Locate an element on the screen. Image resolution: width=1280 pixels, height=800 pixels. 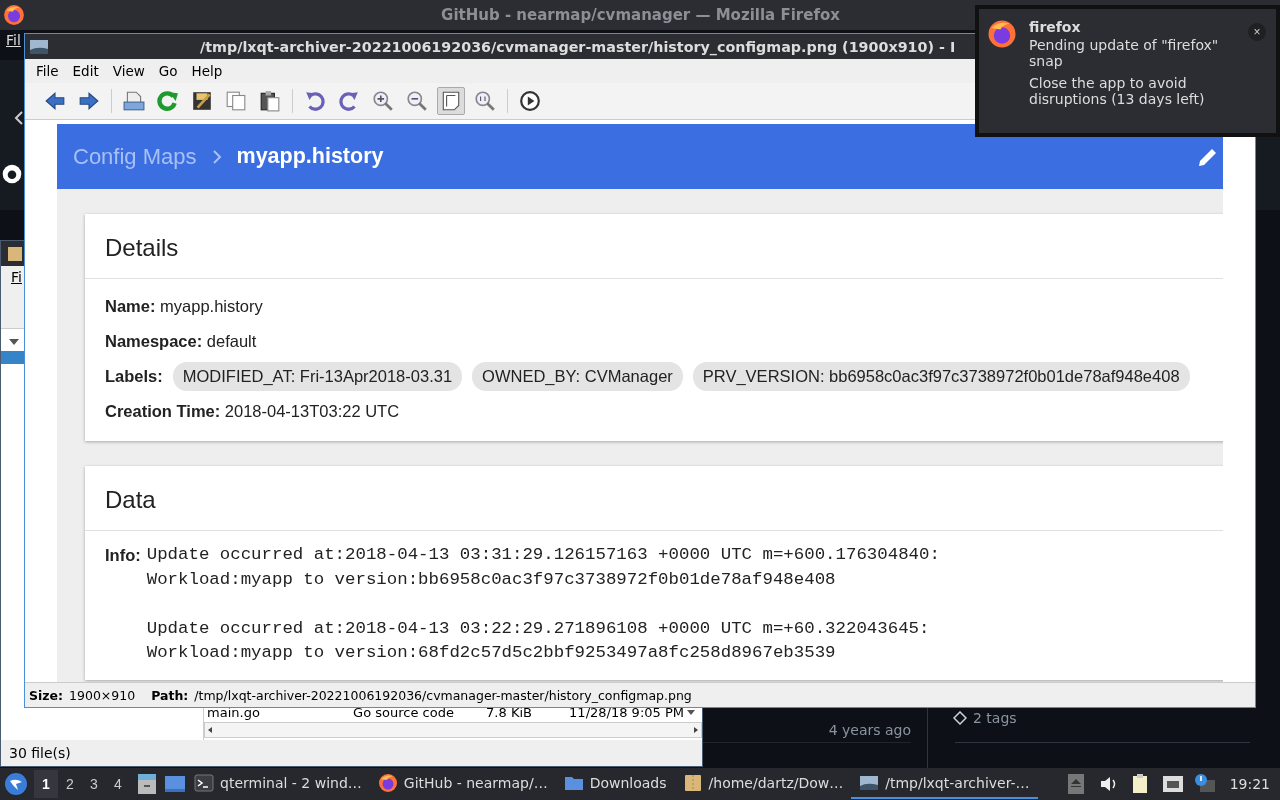
field-label: Labels: is located at coordinates (134, 376).